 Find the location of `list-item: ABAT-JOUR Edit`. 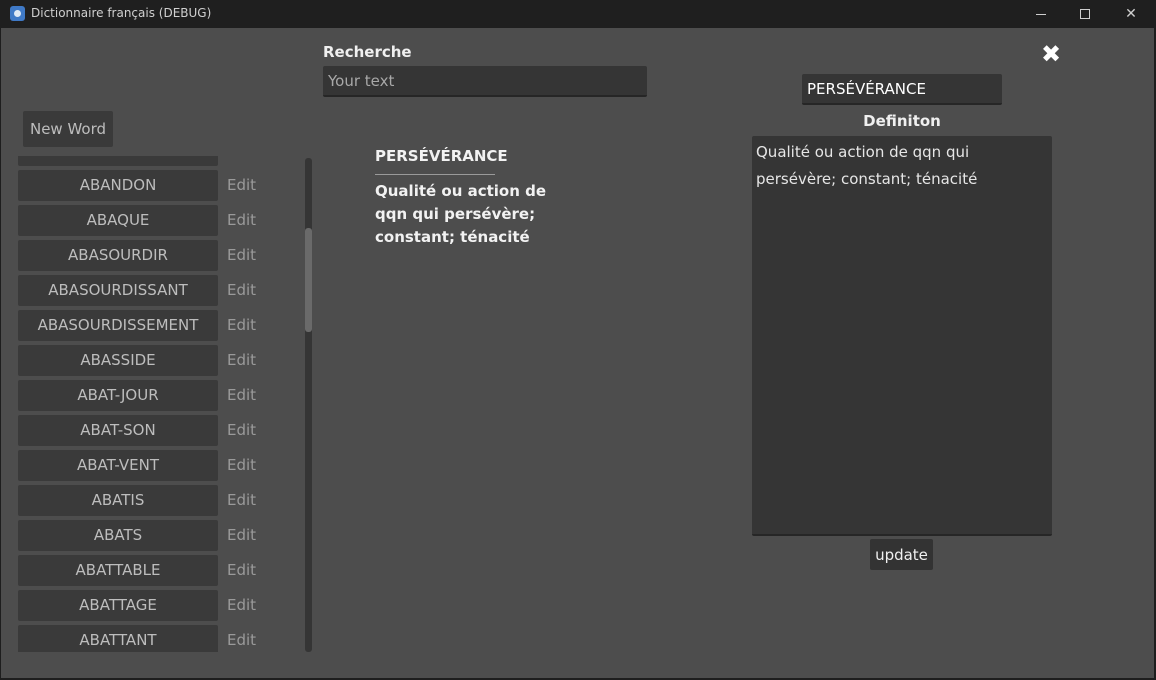

list-item: ABAT-JOUR Edit is located at coordinates (143, 395).